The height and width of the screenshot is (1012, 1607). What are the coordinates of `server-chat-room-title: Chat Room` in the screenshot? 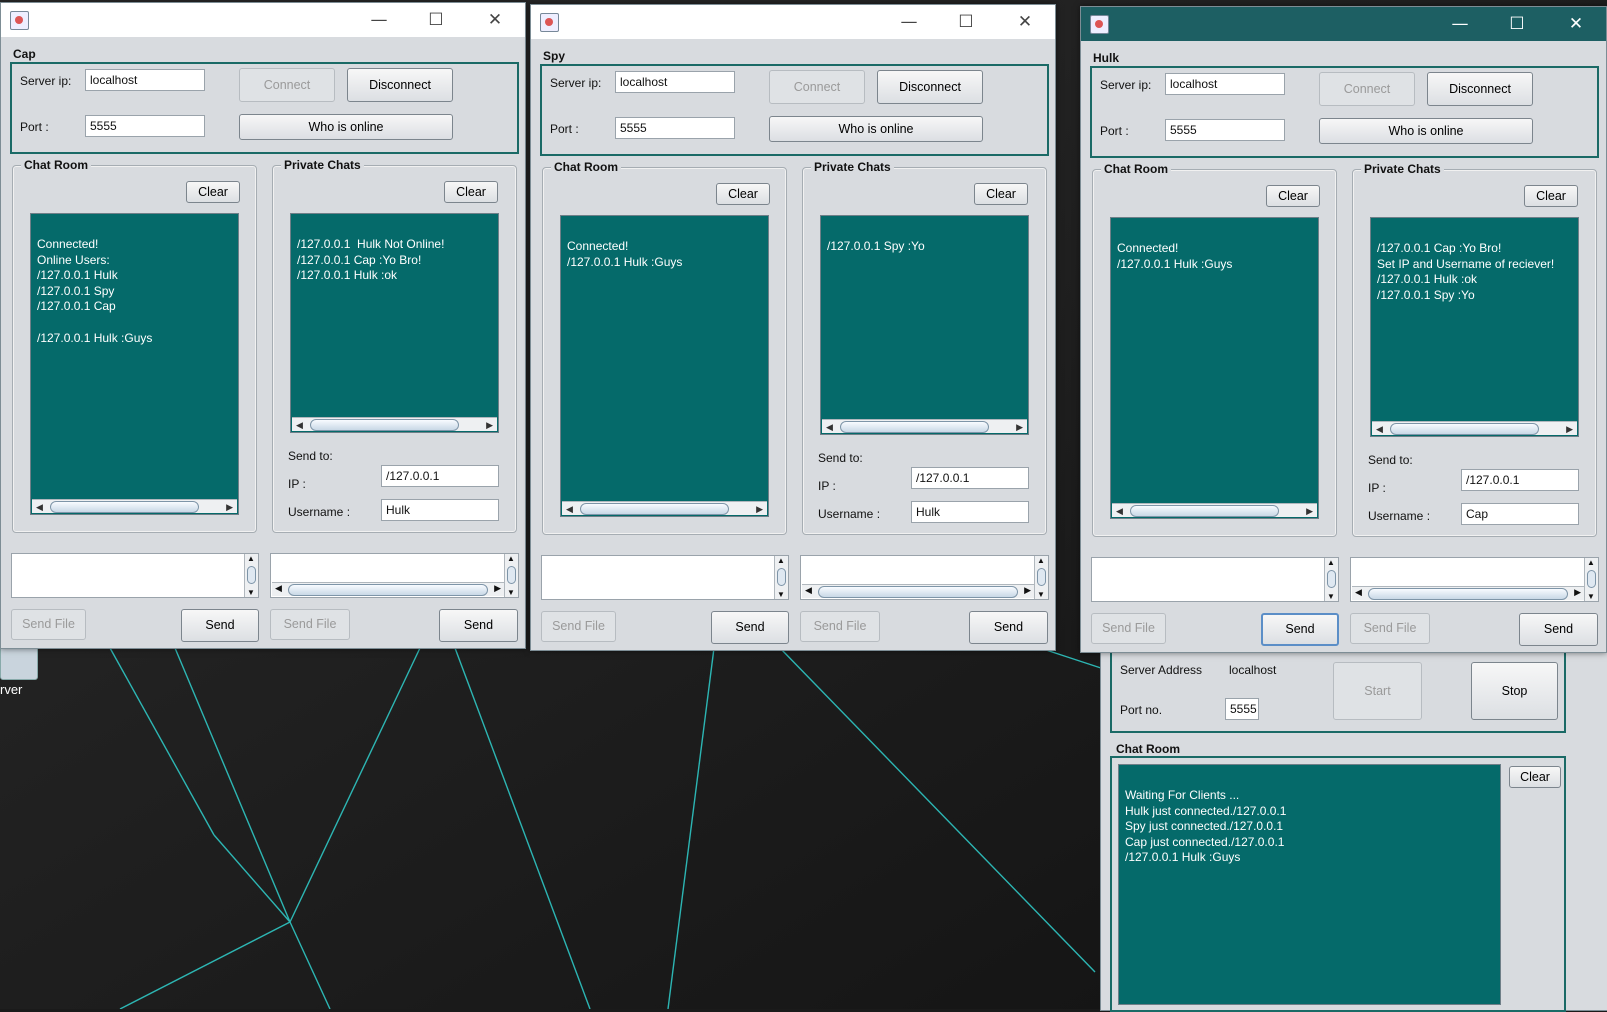 It's located at (1148, 749).